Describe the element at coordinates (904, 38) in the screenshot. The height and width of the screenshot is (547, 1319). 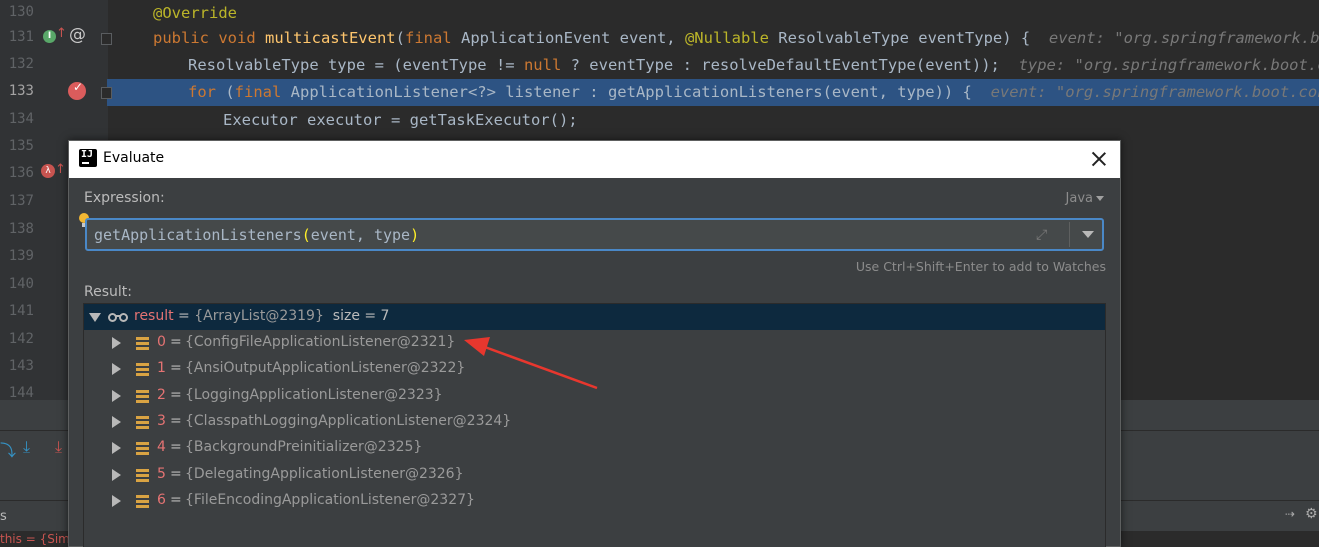
I see `code-text: ResolvableType eventType) {` at that location.